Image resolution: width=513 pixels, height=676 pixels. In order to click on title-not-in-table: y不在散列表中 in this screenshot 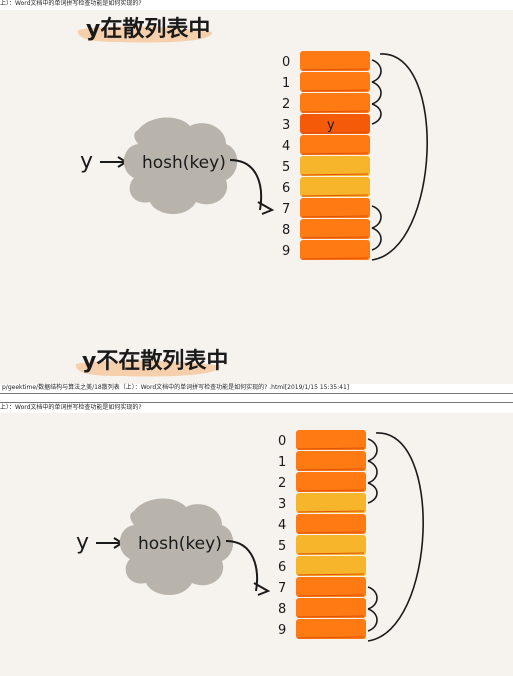, I will do `click(155, 361)`.